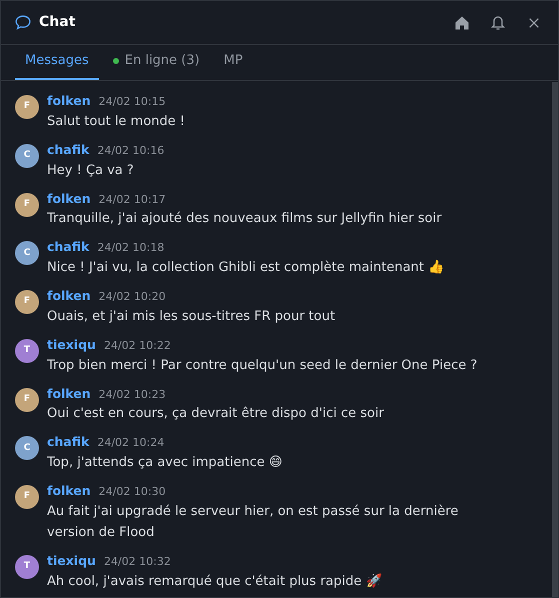 The width and height of the screenshot is (559, 598). Describe the element at coordinates (262, 365) in the screenshot. I see `message-text: Trop bien merci ! Par contre quelqu'un seed le dernier One Piece ?` at that location.